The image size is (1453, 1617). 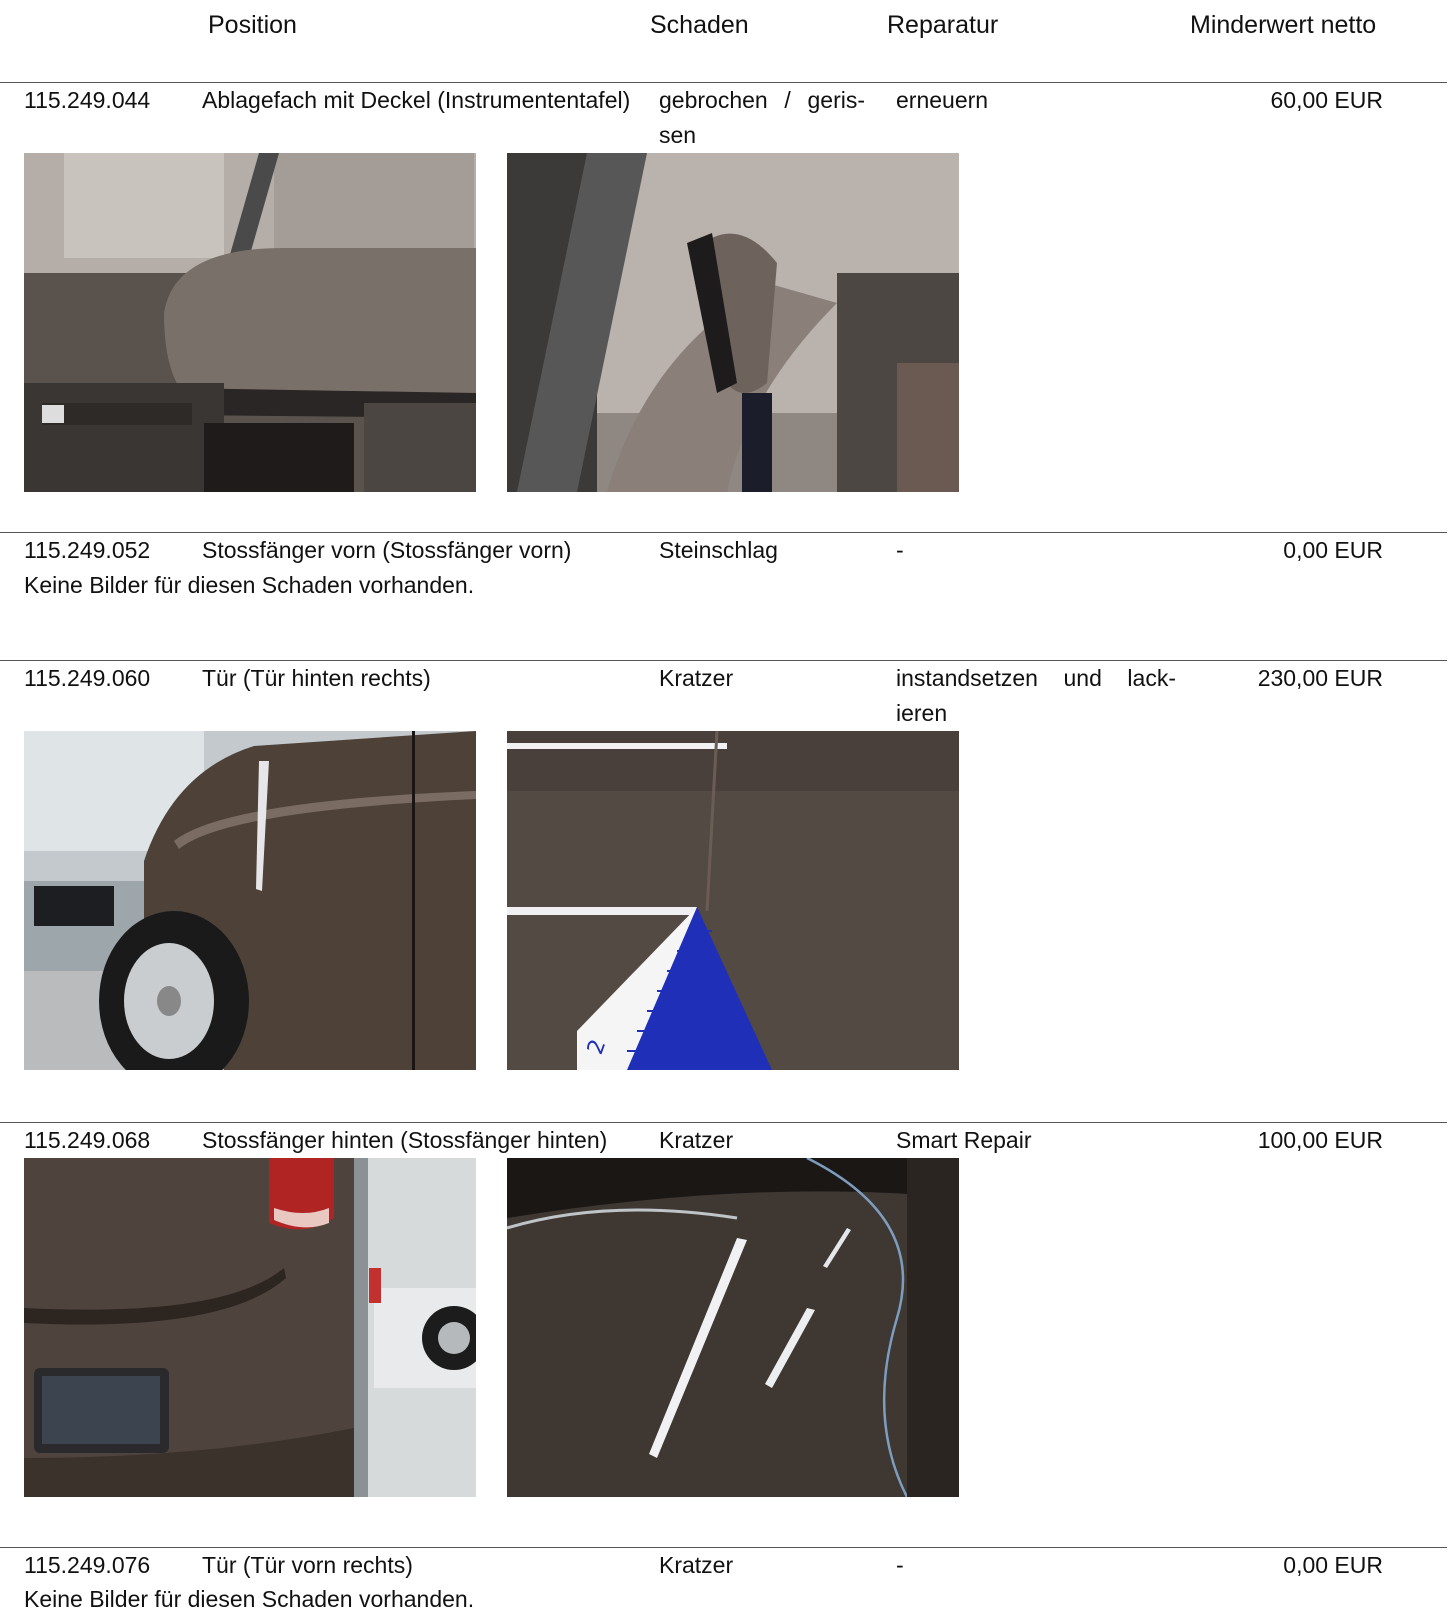 I want to click on position-number: 115.249.060, so click(x=87, y=678).